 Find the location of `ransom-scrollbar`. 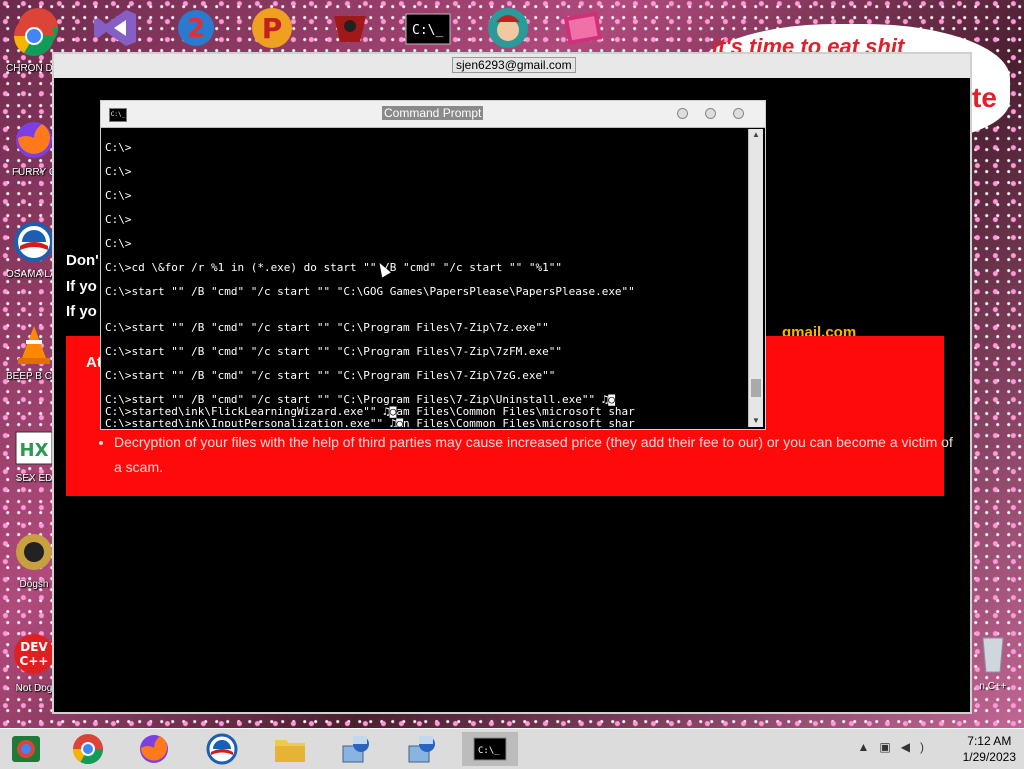

ransom-scrollbar is located at coordinates (961, 395).